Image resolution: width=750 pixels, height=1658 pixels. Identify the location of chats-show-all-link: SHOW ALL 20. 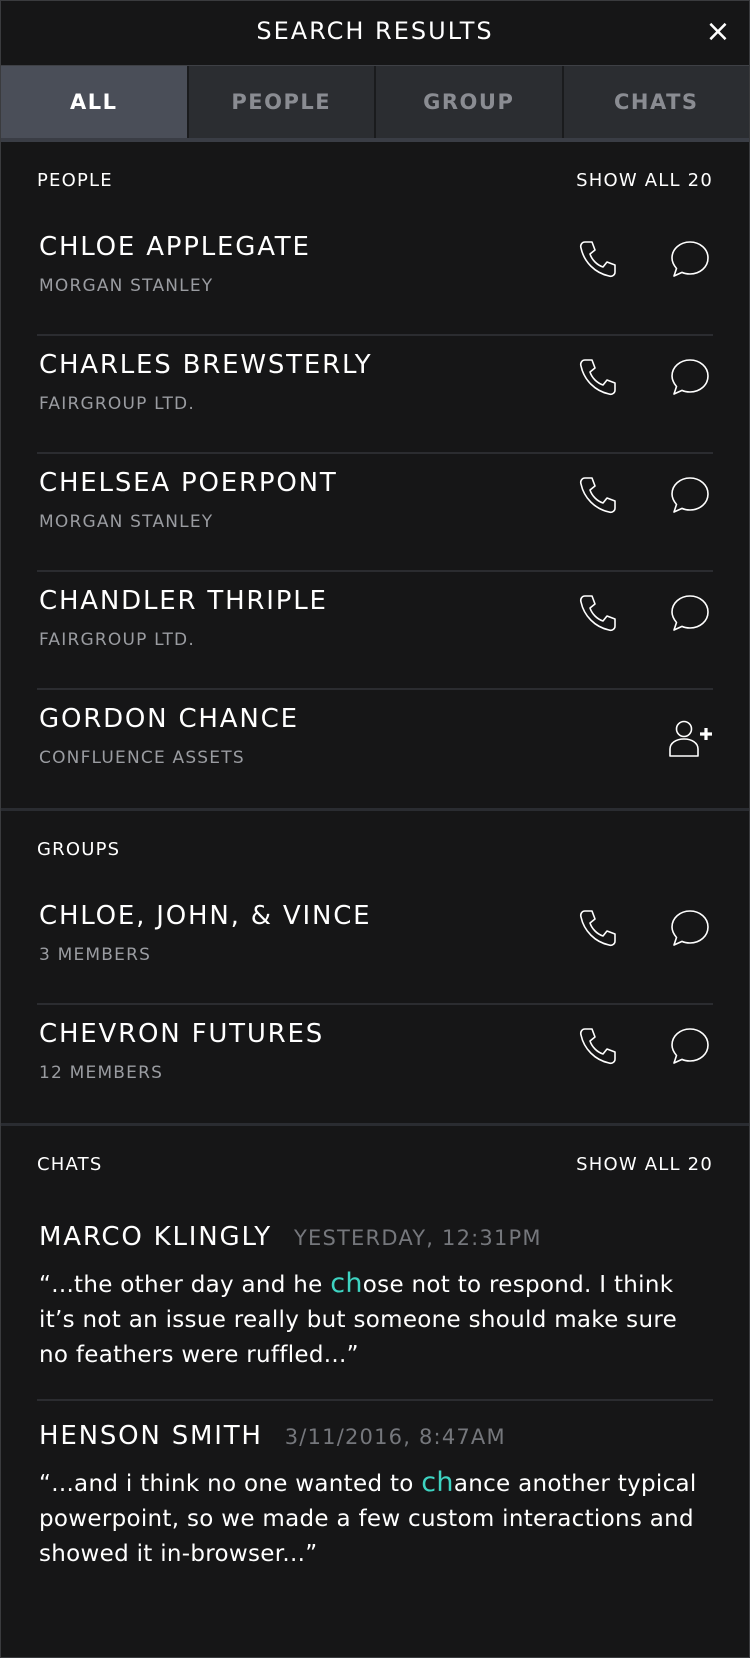
(644, 1164).